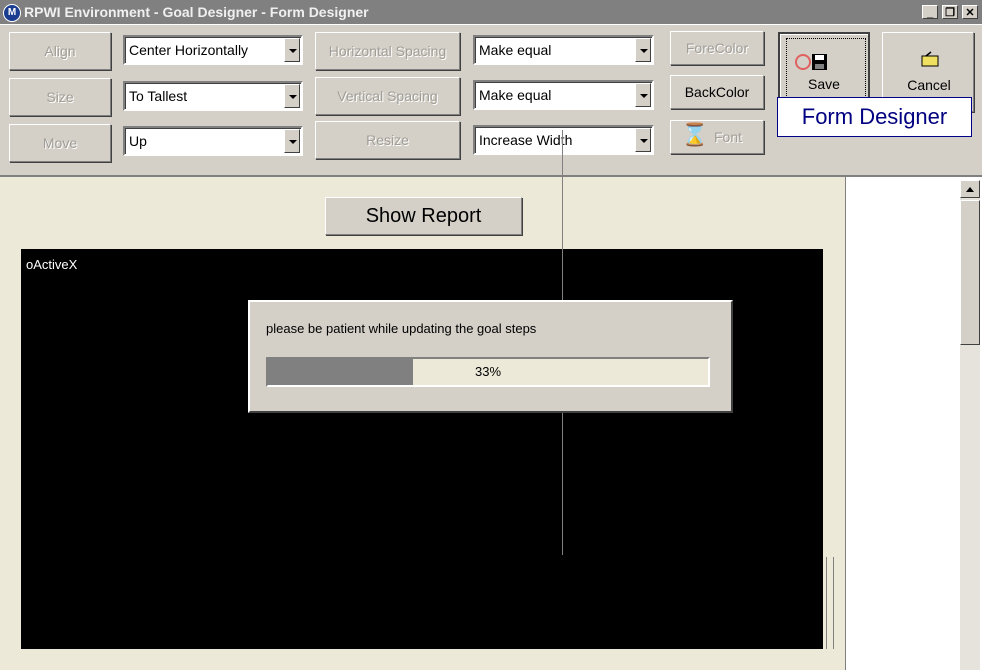 The width and height of the screenshot is (982, 670). Describe the element at coordinates (717, 92) in the screenshot. I see `backcolor-button: BackColor` at that location.